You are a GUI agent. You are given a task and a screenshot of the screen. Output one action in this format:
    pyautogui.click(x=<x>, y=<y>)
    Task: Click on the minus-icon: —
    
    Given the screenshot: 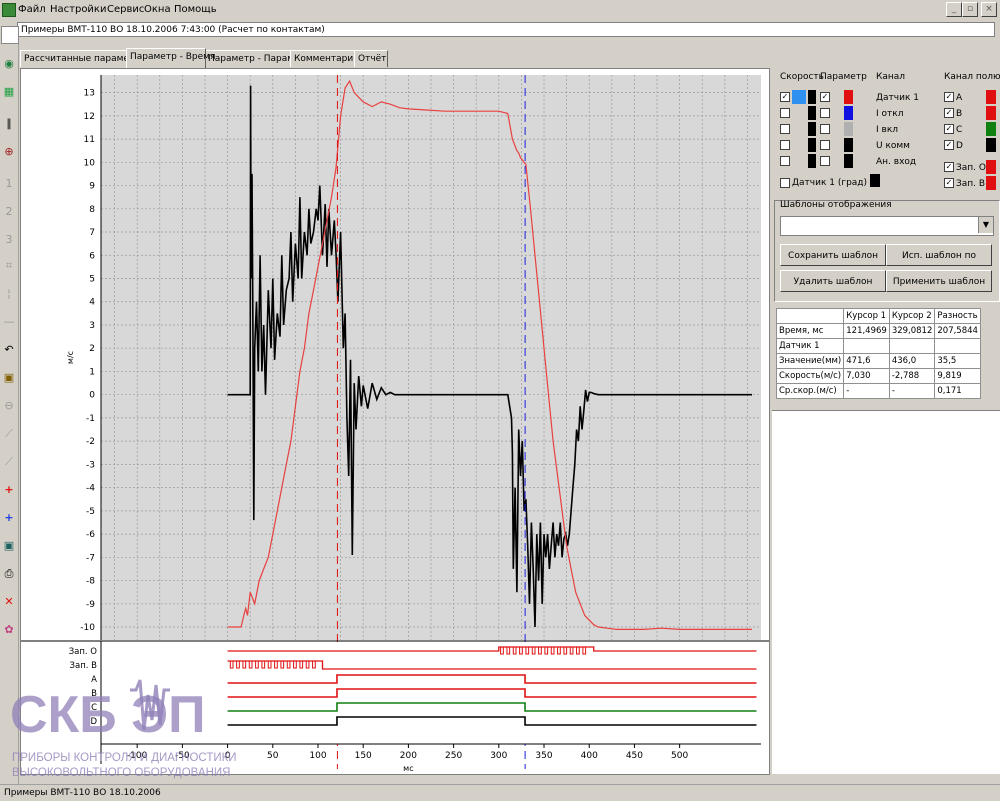 What is the action you would take?
    pyautogui.click(x=9, y=322)
    